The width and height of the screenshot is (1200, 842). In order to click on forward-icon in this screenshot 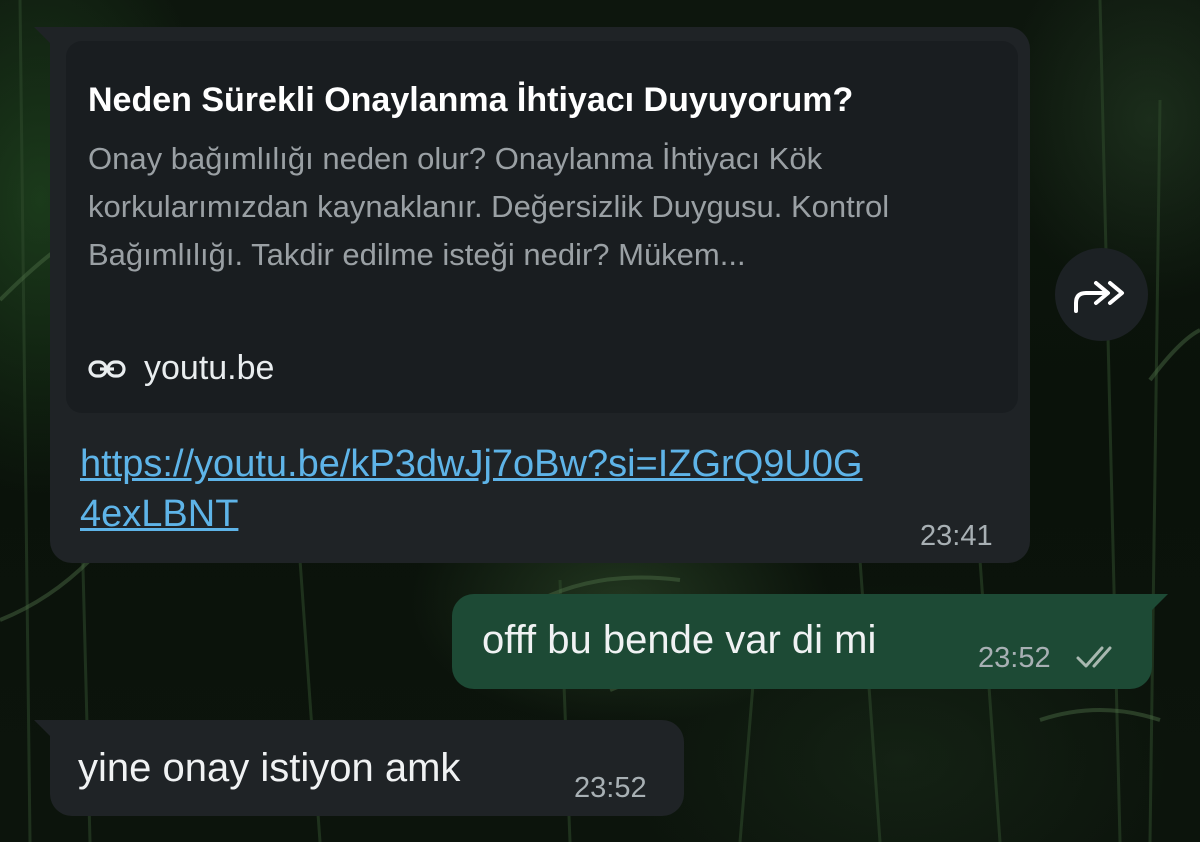, I will do `click(1098, 296)`.